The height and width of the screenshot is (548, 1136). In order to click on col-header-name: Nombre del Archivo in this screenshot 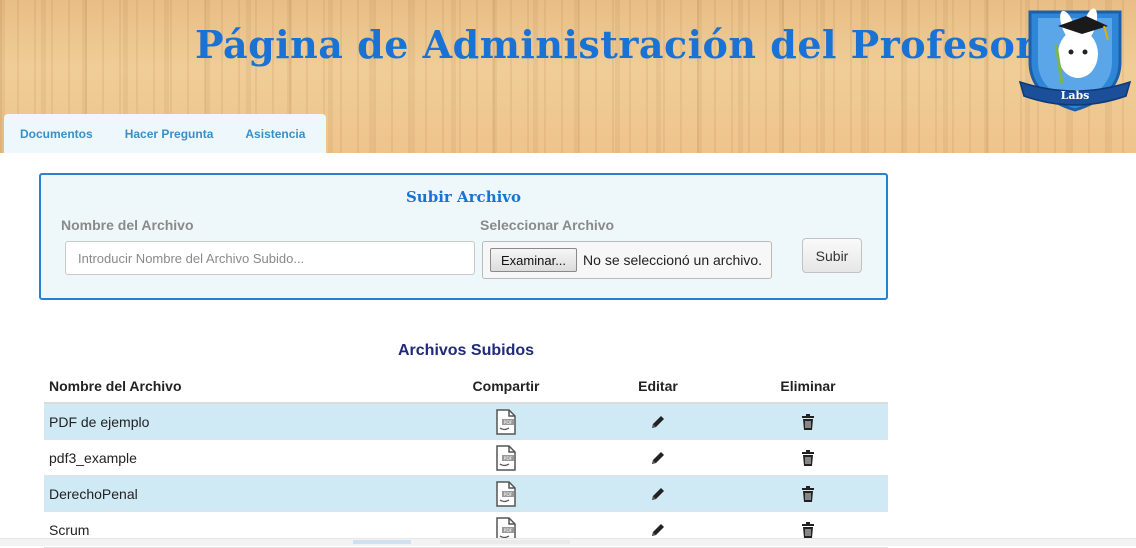, I will do `click(115, 386)`.